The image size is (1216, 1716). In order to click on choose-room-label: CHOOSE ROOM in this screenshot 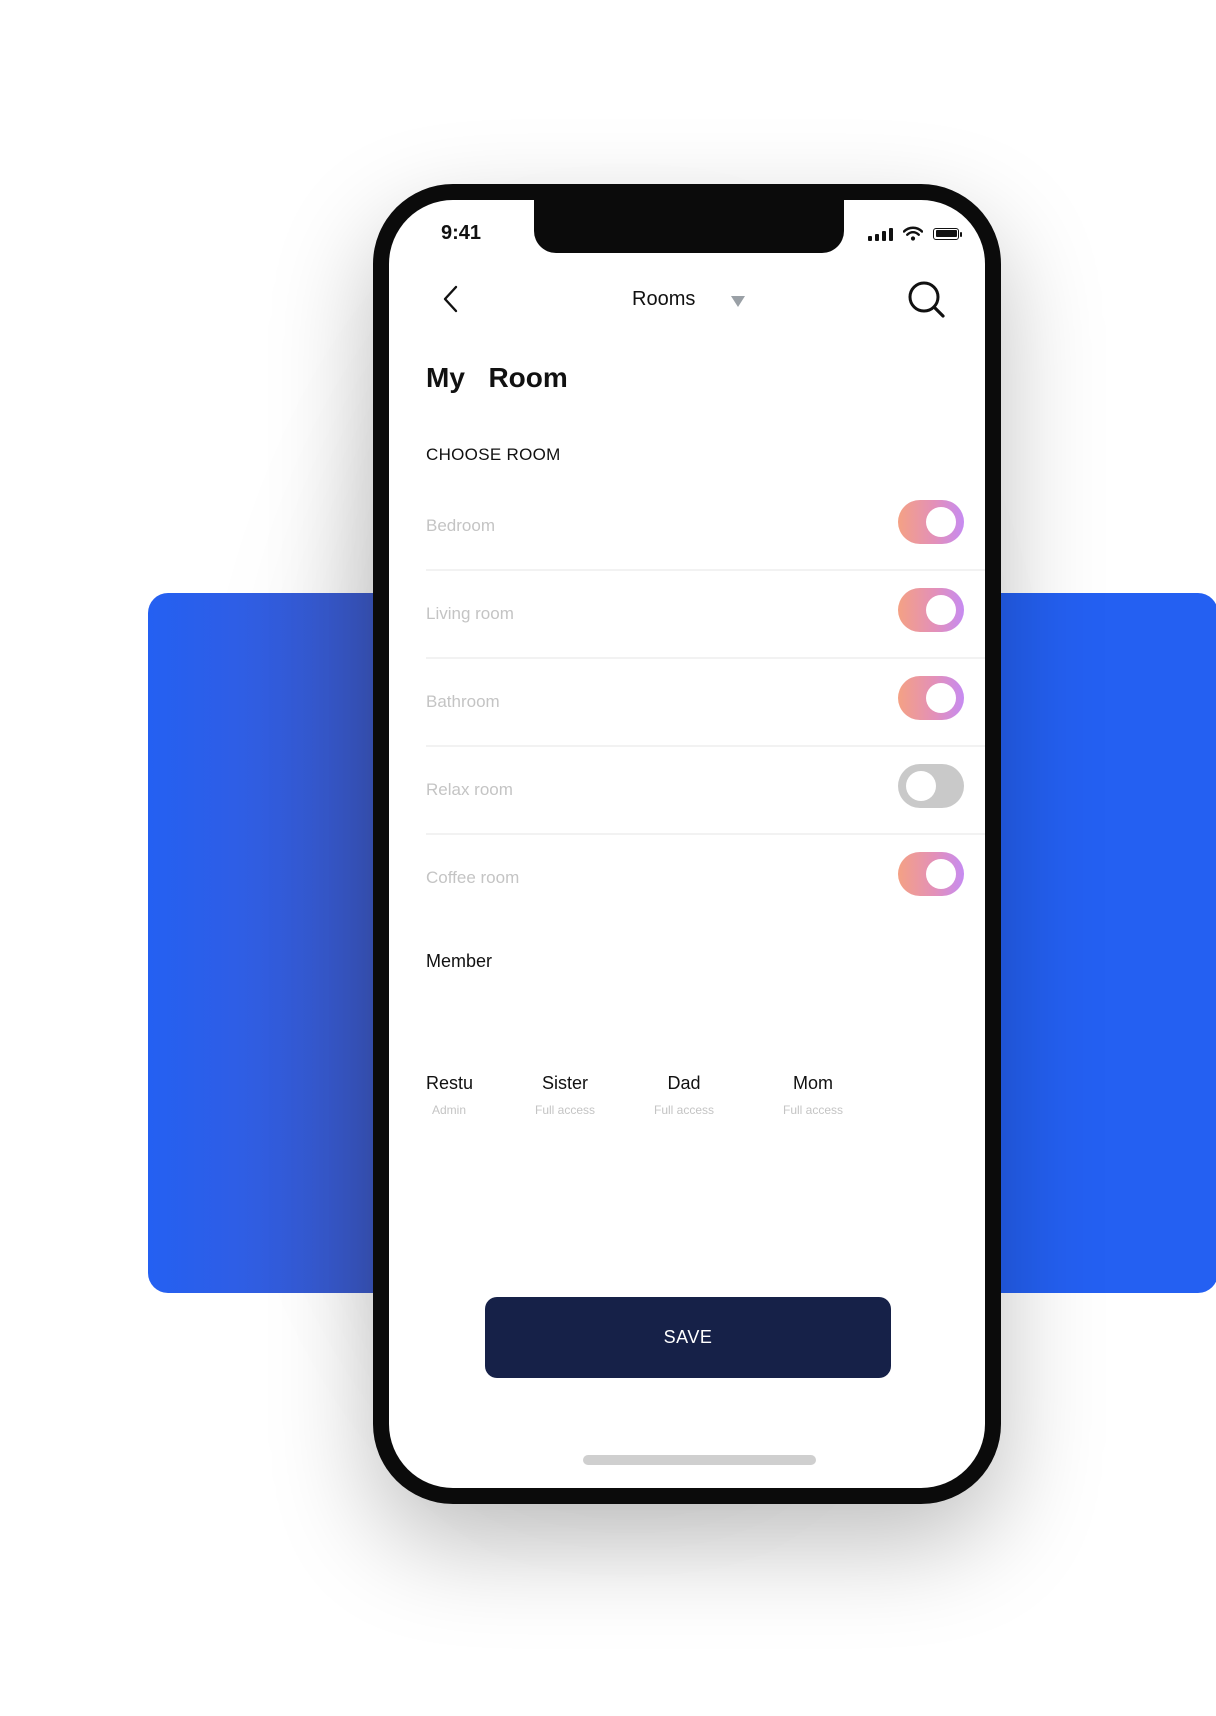, I will do `click(493, 454)`.